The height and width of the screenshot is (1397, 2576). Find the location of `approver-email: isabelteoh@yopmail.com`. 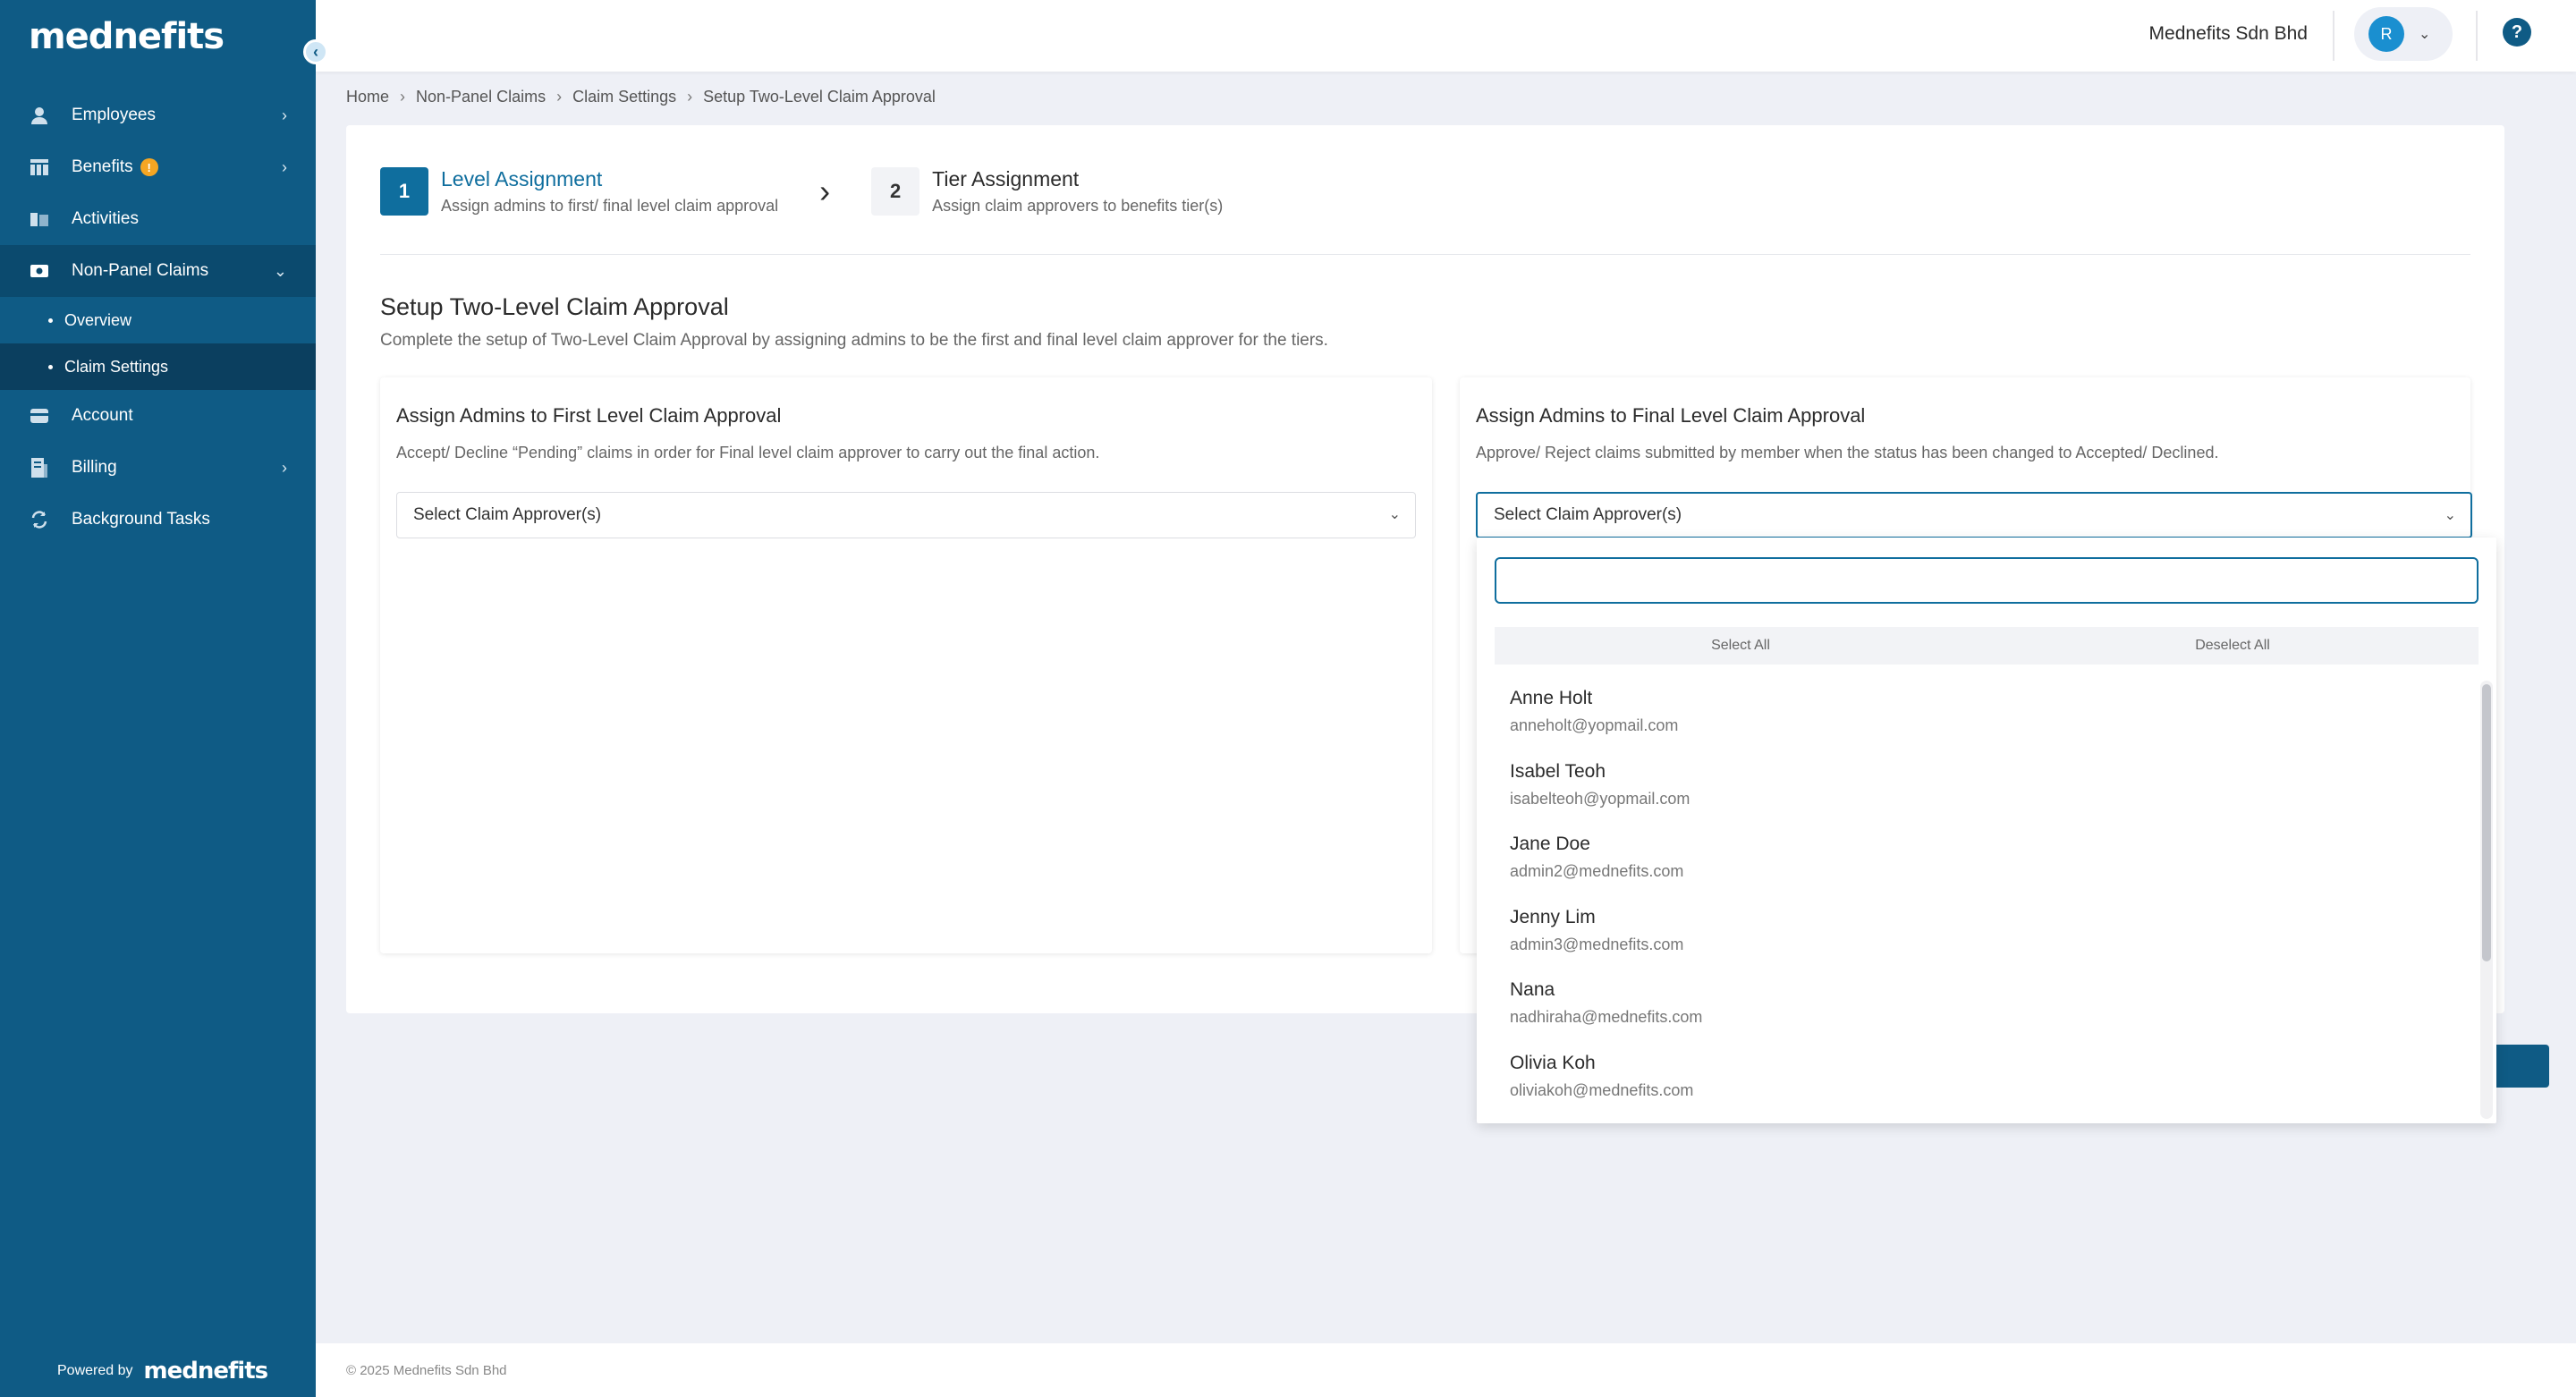

approver-email: isabelteoh@yopmail.com is located at coordinates (1600, 799).